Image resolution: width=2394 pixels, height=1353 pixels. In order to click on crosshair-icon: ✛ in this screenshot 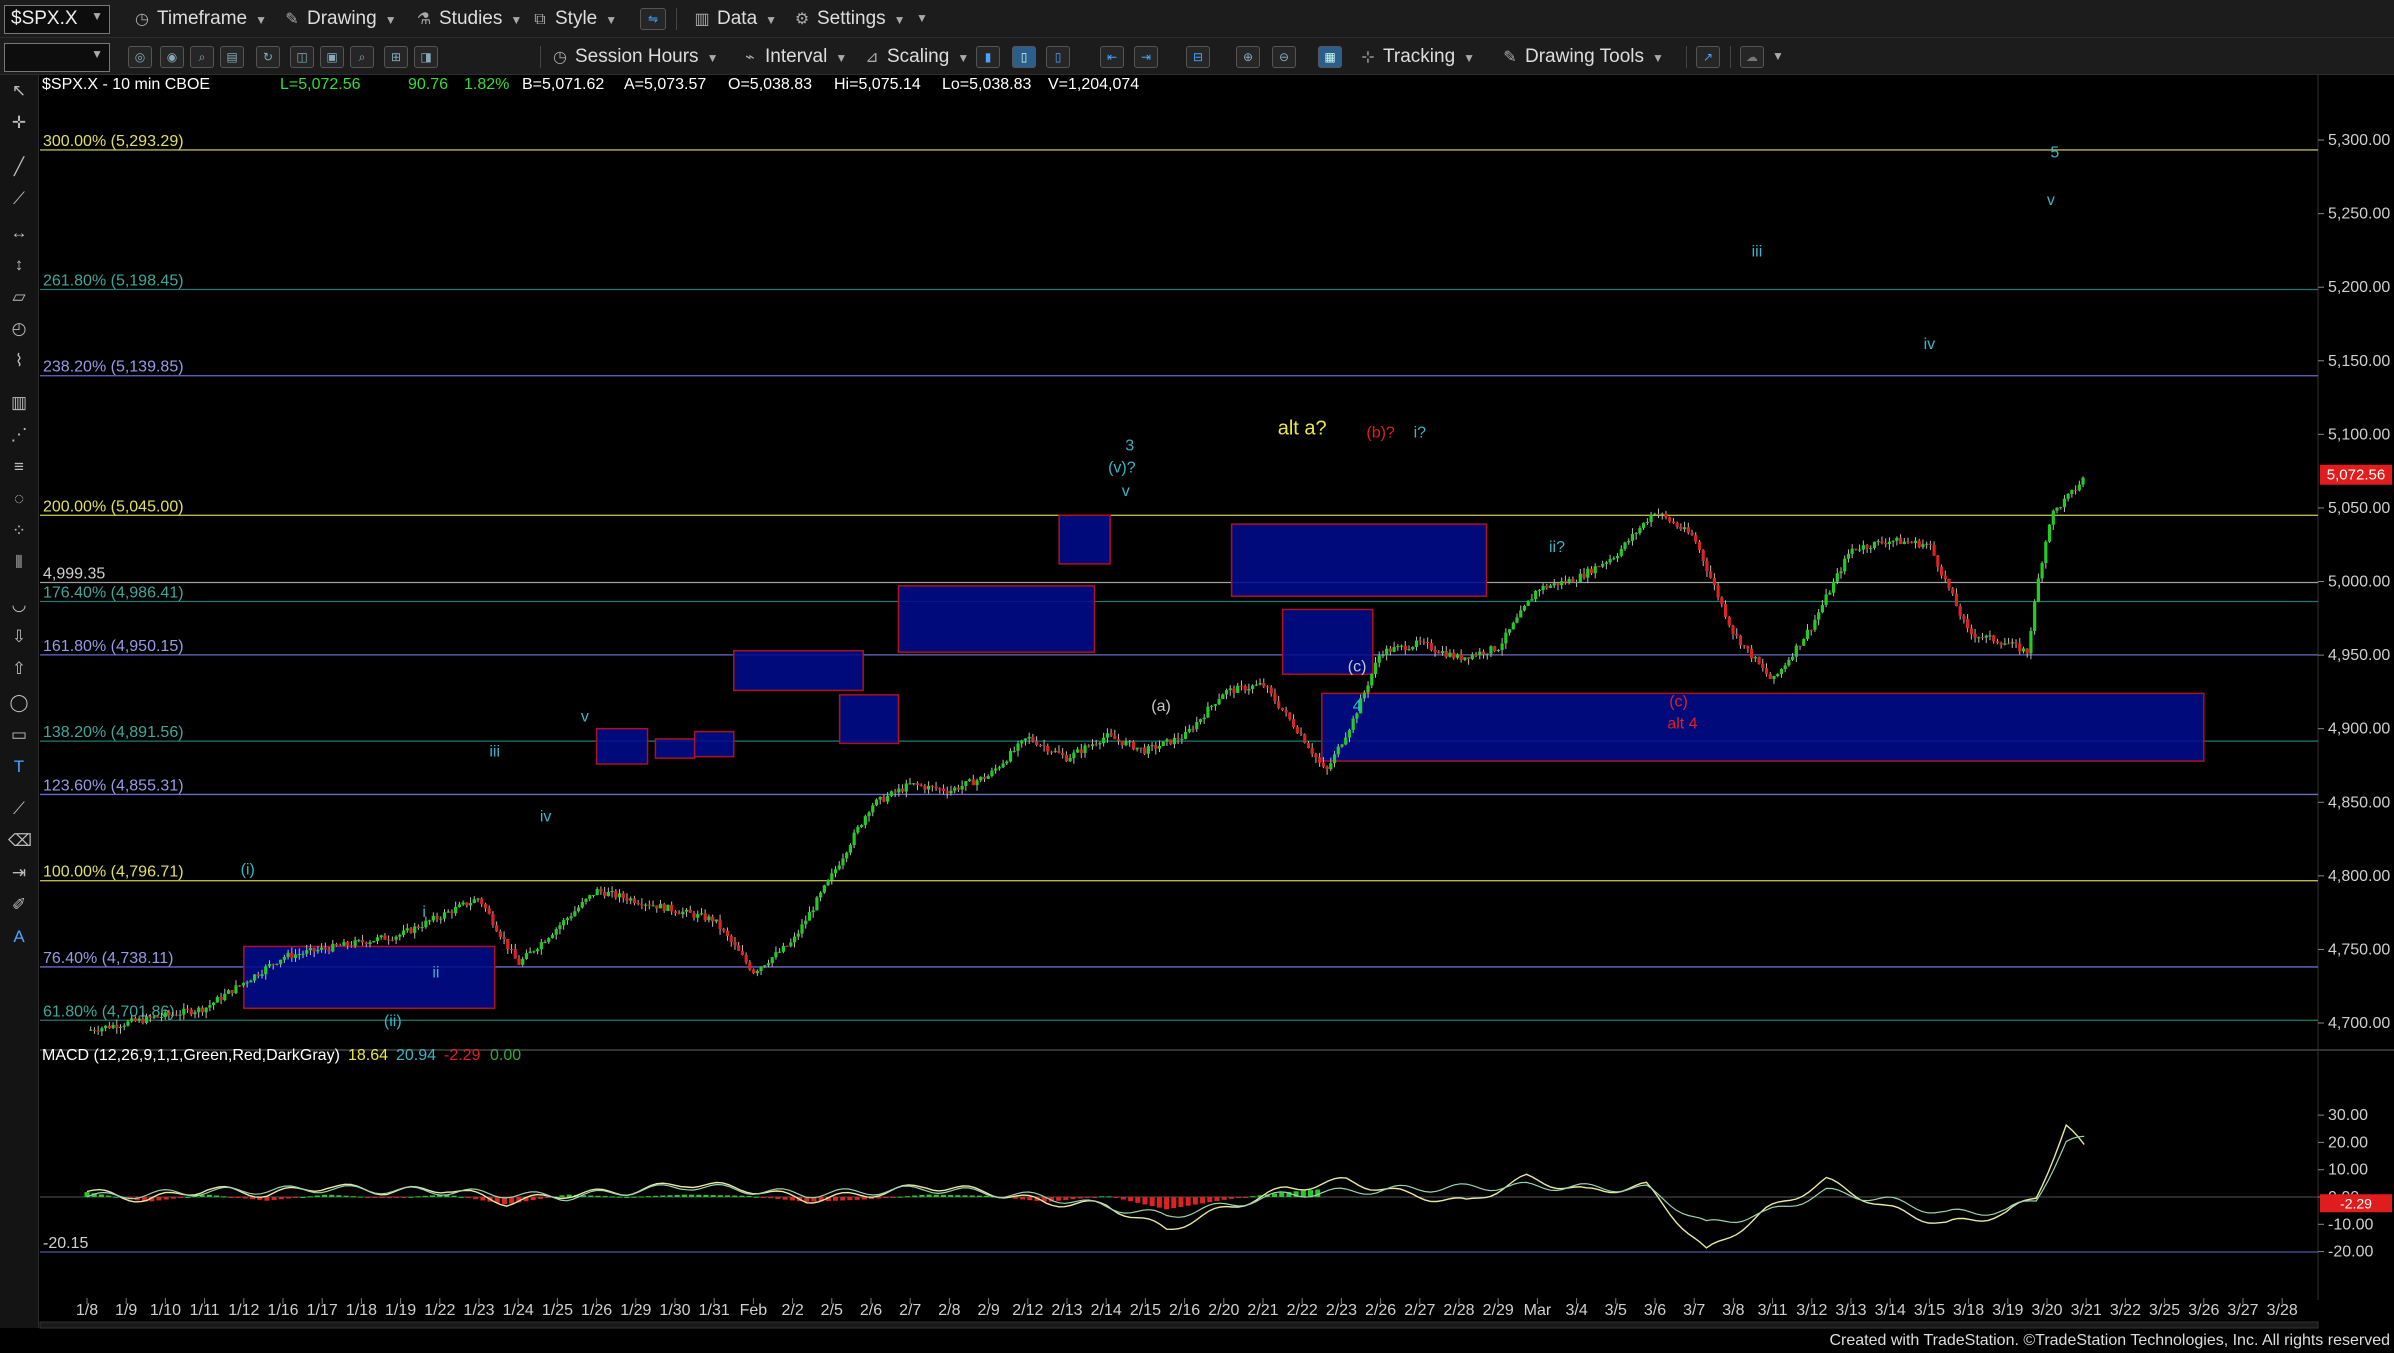, I will do `click(19, 123)`.